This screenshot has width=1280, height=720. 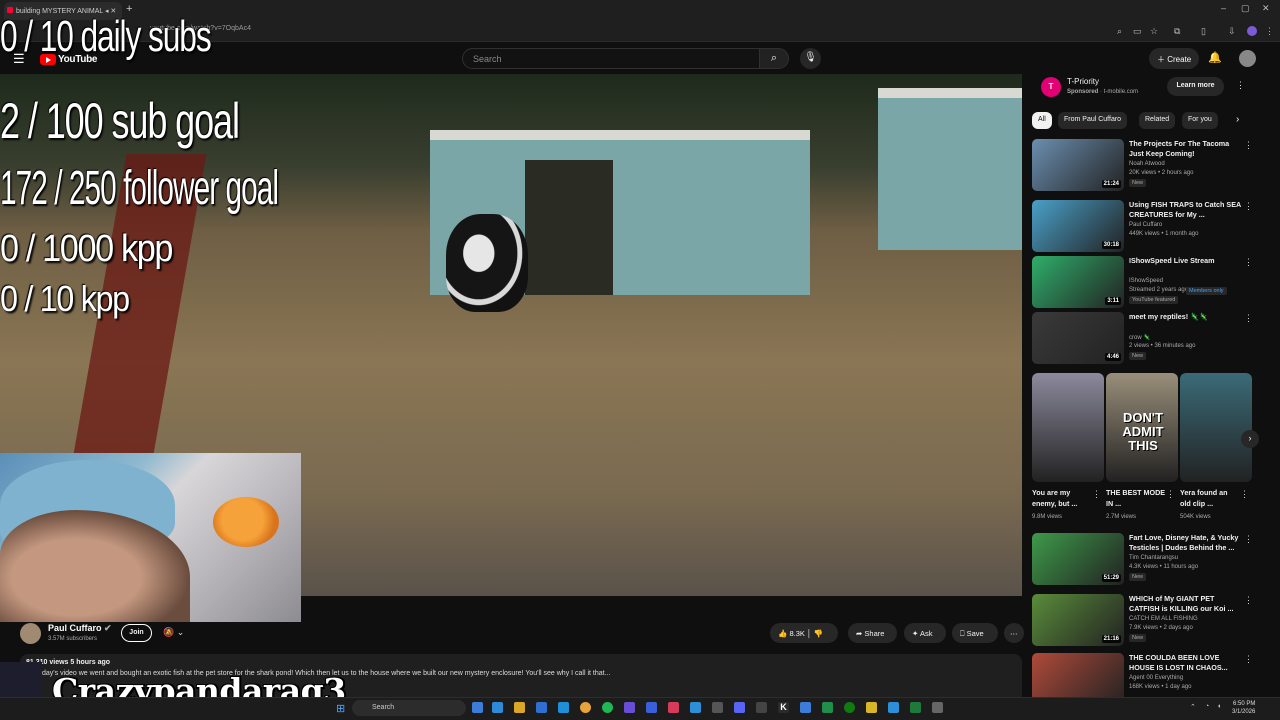 I want to click on zoom-icon: ⌕, so click(x=1119, y=31).